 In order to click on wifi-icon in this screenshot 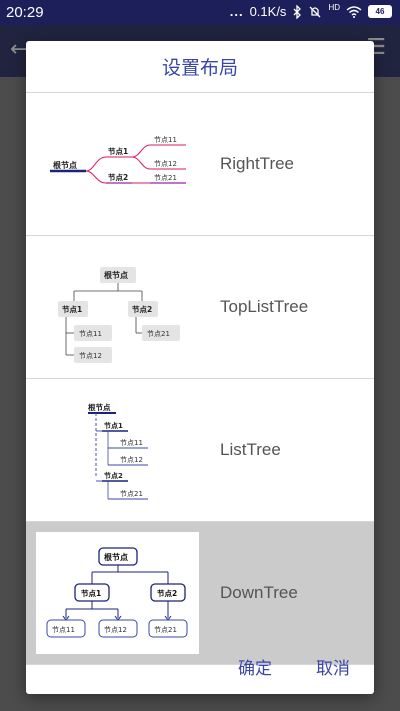, I will do `click(354, 11)`.